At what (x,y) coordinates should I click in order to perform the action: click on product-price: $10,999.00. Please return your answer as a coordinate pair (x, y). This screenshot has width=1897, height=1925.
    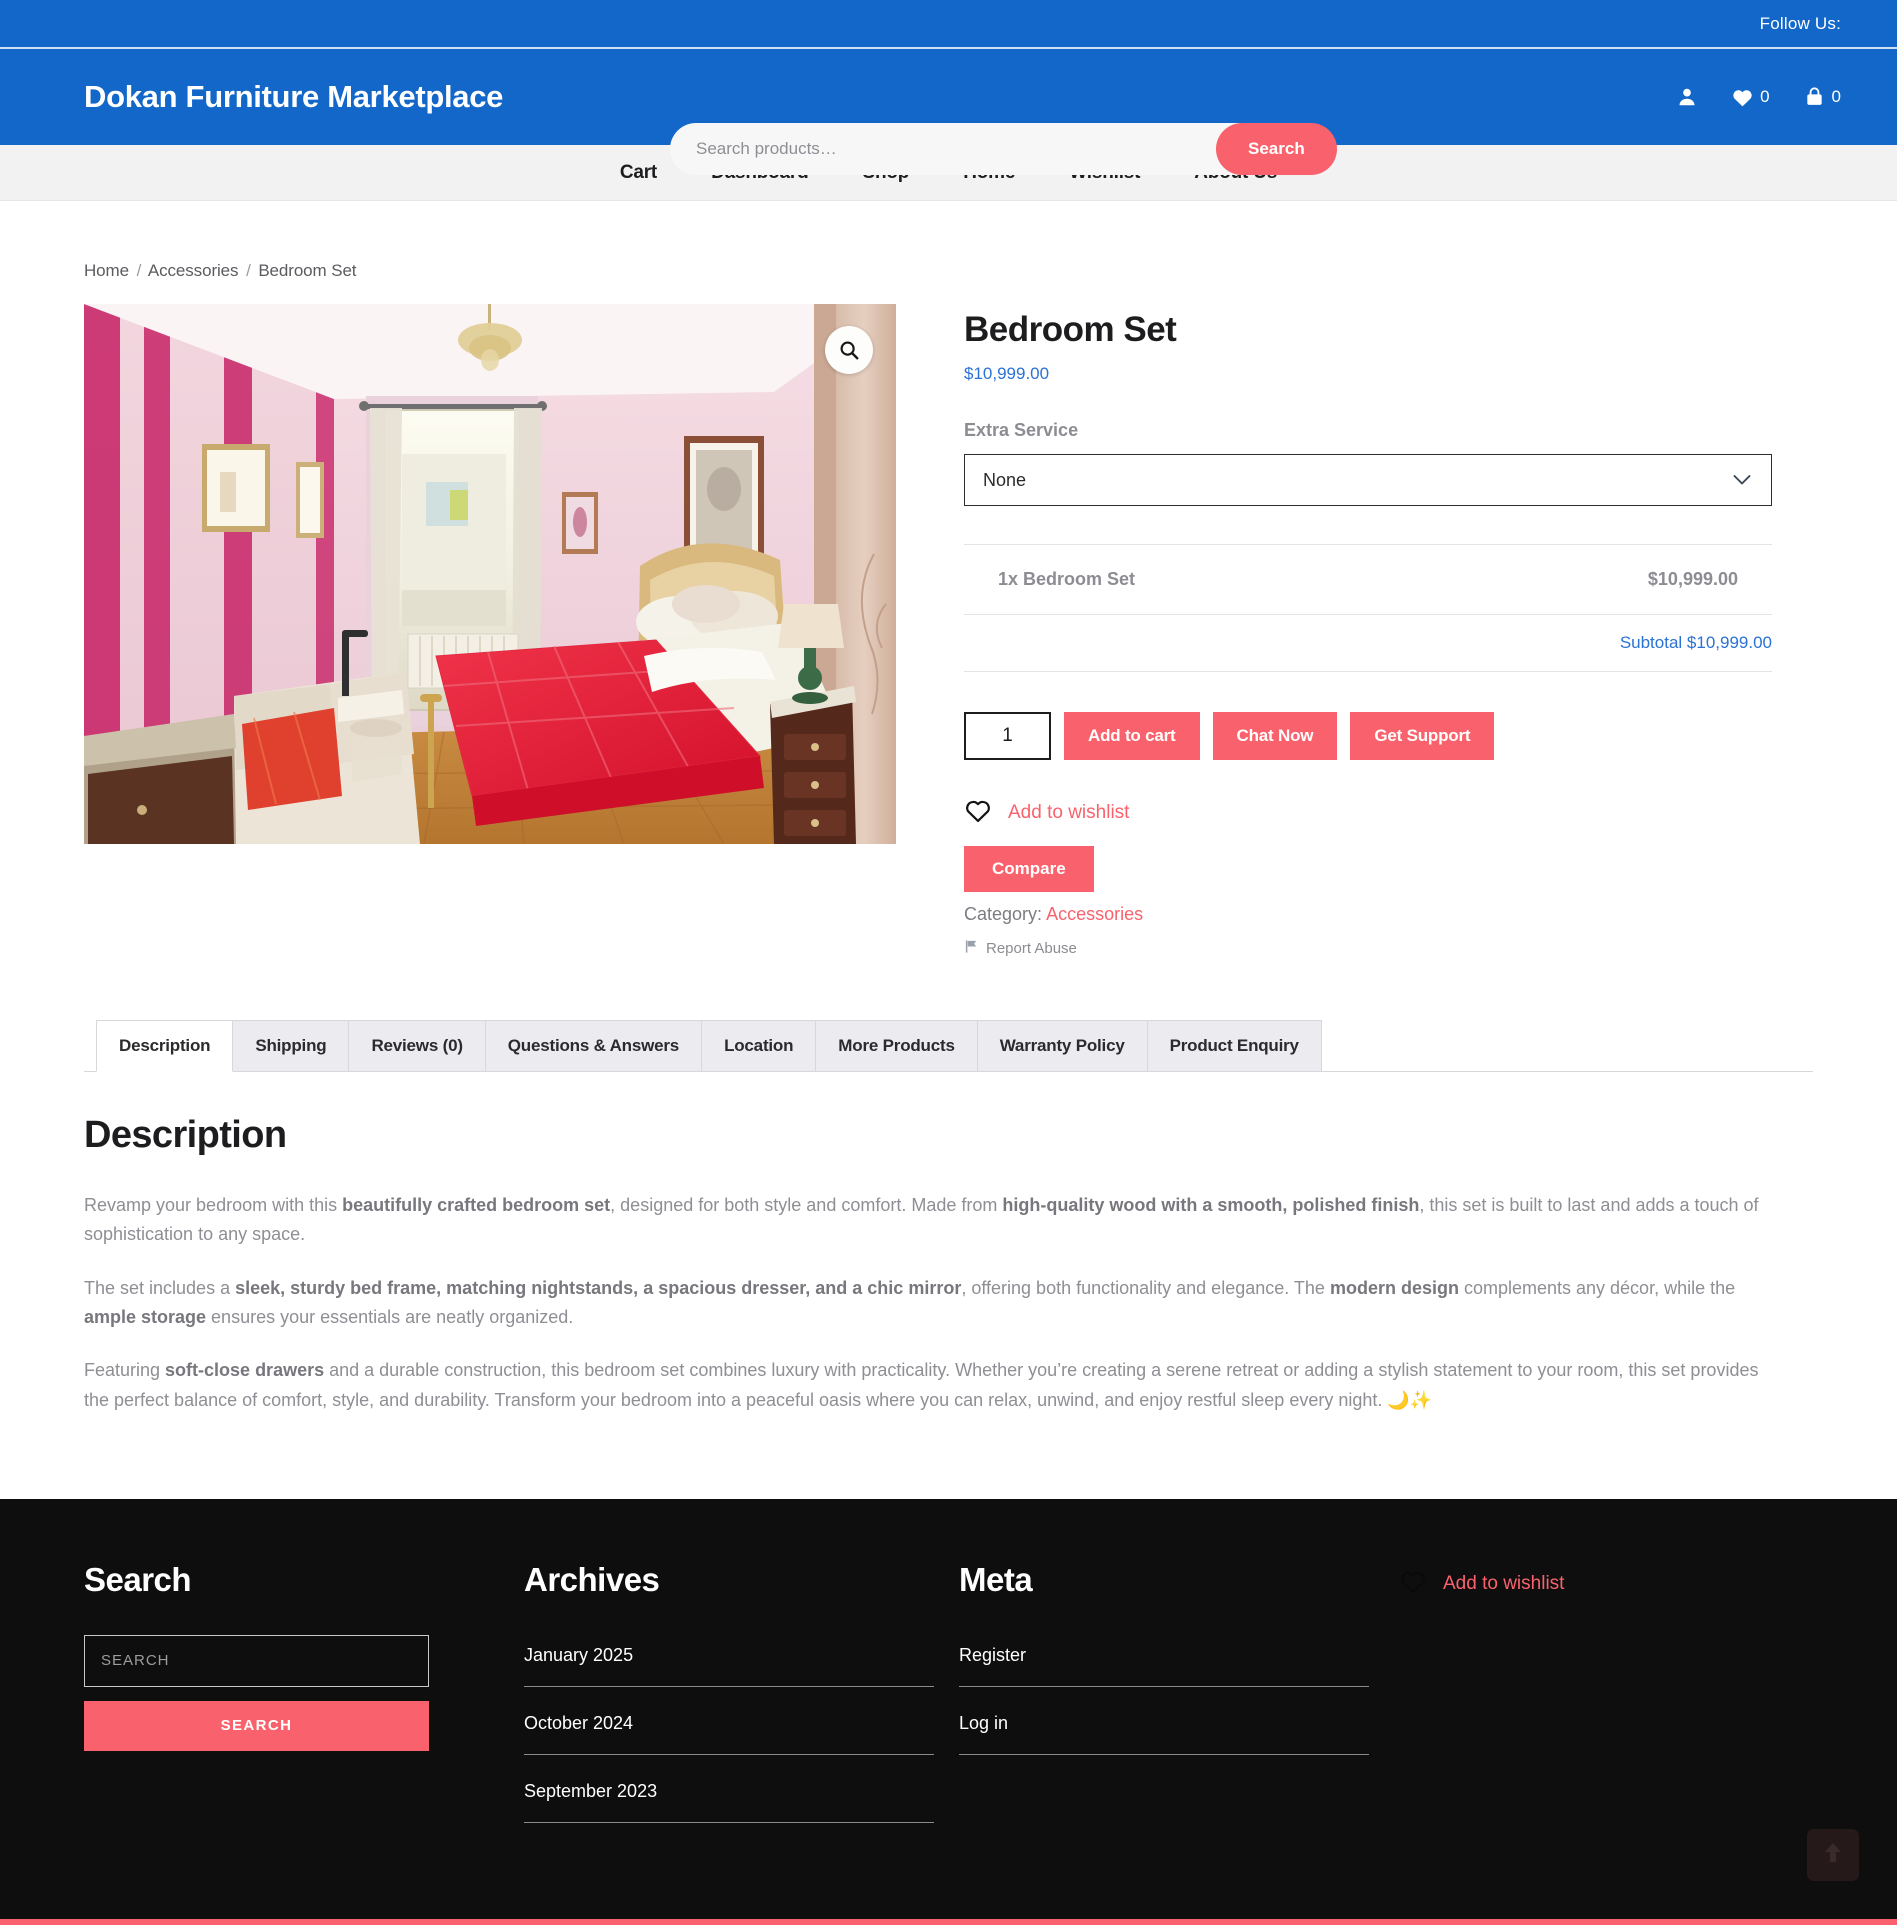
    Looking at the image, I should click on (1007, 373).